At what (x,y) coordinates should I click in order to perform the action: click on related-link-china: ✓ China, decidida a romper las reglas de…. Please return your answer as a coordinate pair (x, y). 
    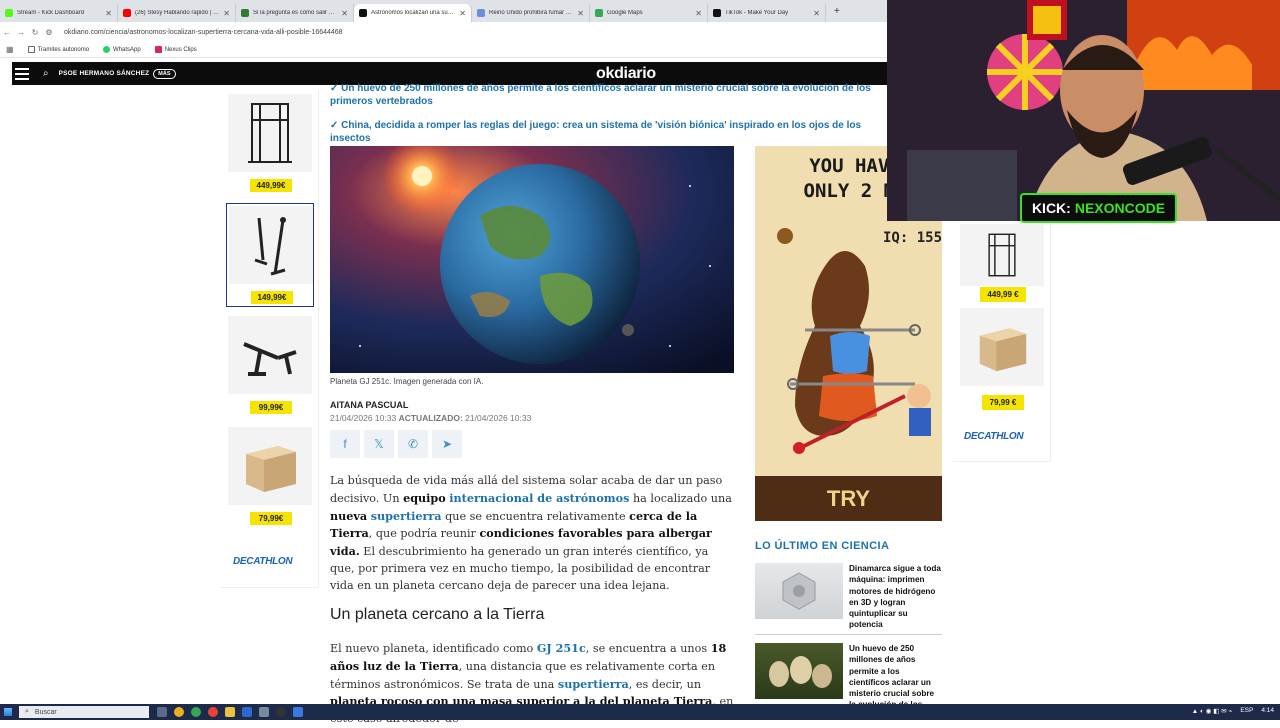
    Looking at the image, I should click on (610, 132).